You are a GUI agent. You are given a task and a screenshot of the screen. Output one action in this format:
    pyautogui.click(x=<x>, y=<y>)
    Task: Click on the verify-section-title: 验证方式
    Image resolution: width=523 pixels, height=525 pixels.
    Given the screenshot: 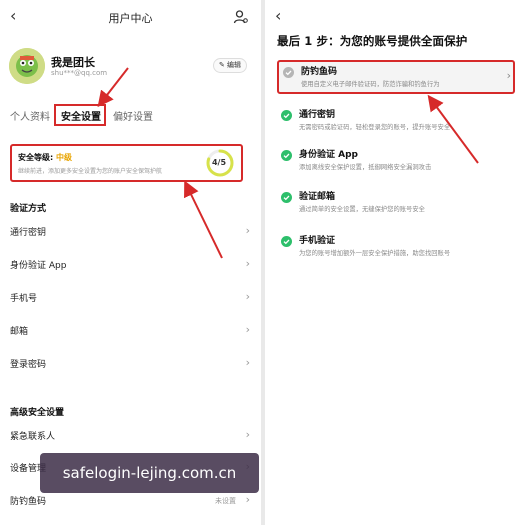 What is the action you would take?
    pyautogui.click(x=28, y=209)
    